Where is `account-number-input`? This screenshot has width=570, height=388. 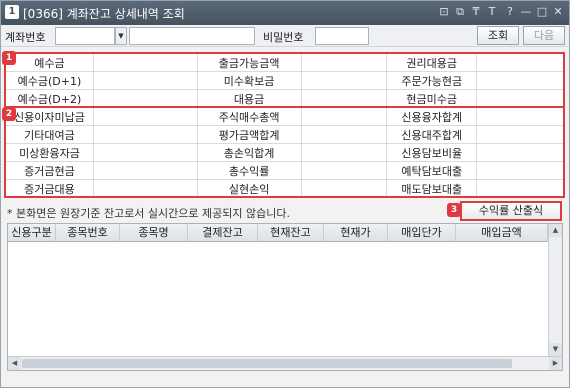
account-number-input is located at coordinates (85, 36).